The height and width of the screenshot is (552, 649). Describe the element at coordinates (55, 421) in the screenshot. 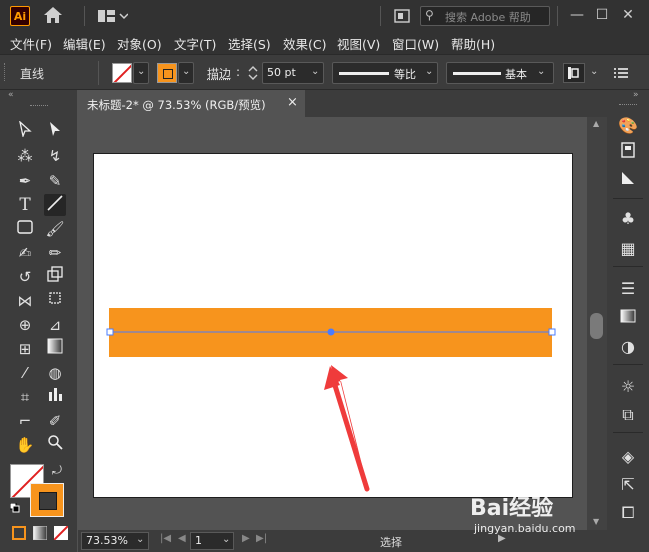

I see `slice-tool-icon: ✐` at that location.